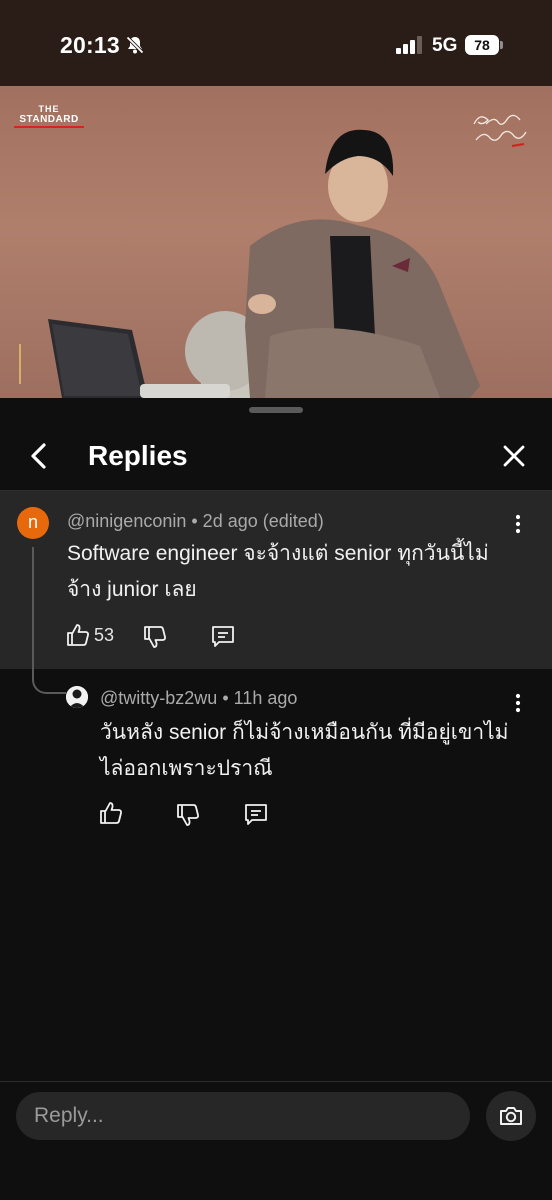 The width and height of the screenshot is (552, 1200). I want to click on channel-logo: THE STANDARD, so click(49, 116).